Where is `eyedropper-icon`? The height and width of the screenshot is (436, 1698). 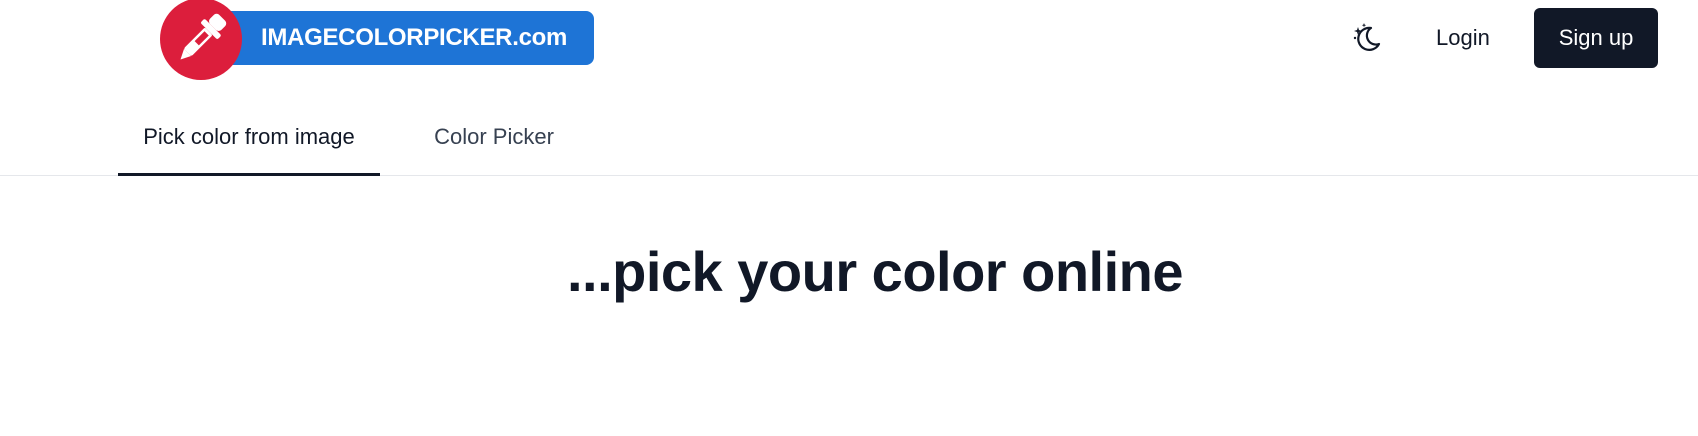
eyedropper-icon is located at coordinates (201, 40).